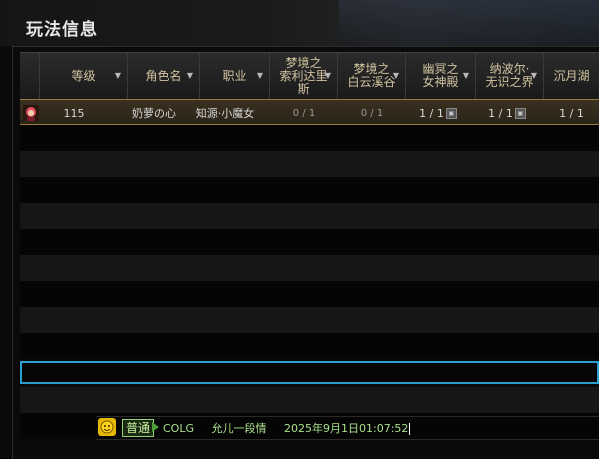 The height and width of the screenshot is (459, 599). I want to click on channel-arrow-icon, so click(155, 427).